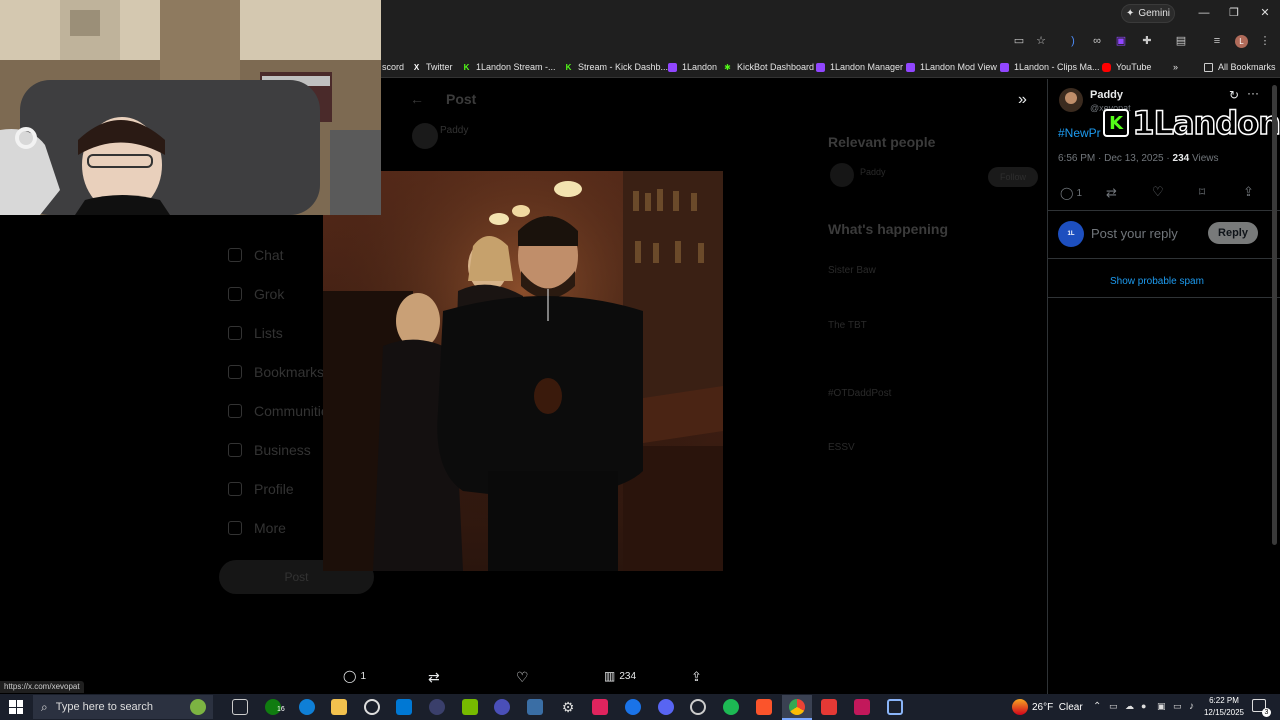 This screenshot has width=1280, height=720. Describe the element at coordinates (240, 707) in the screenshot. I see `task-view-icon` at that location.